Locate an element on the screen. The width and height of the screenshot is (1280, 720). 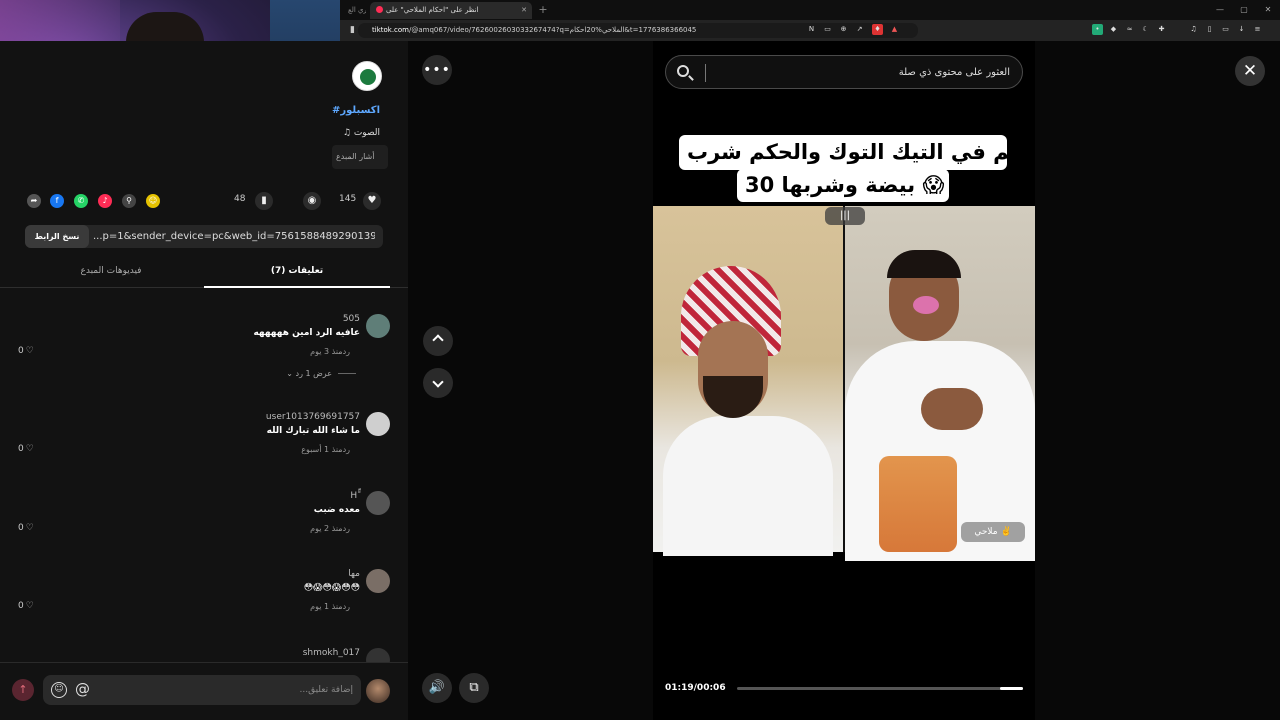
translate-icon: N is located at coordinates (811, 29).